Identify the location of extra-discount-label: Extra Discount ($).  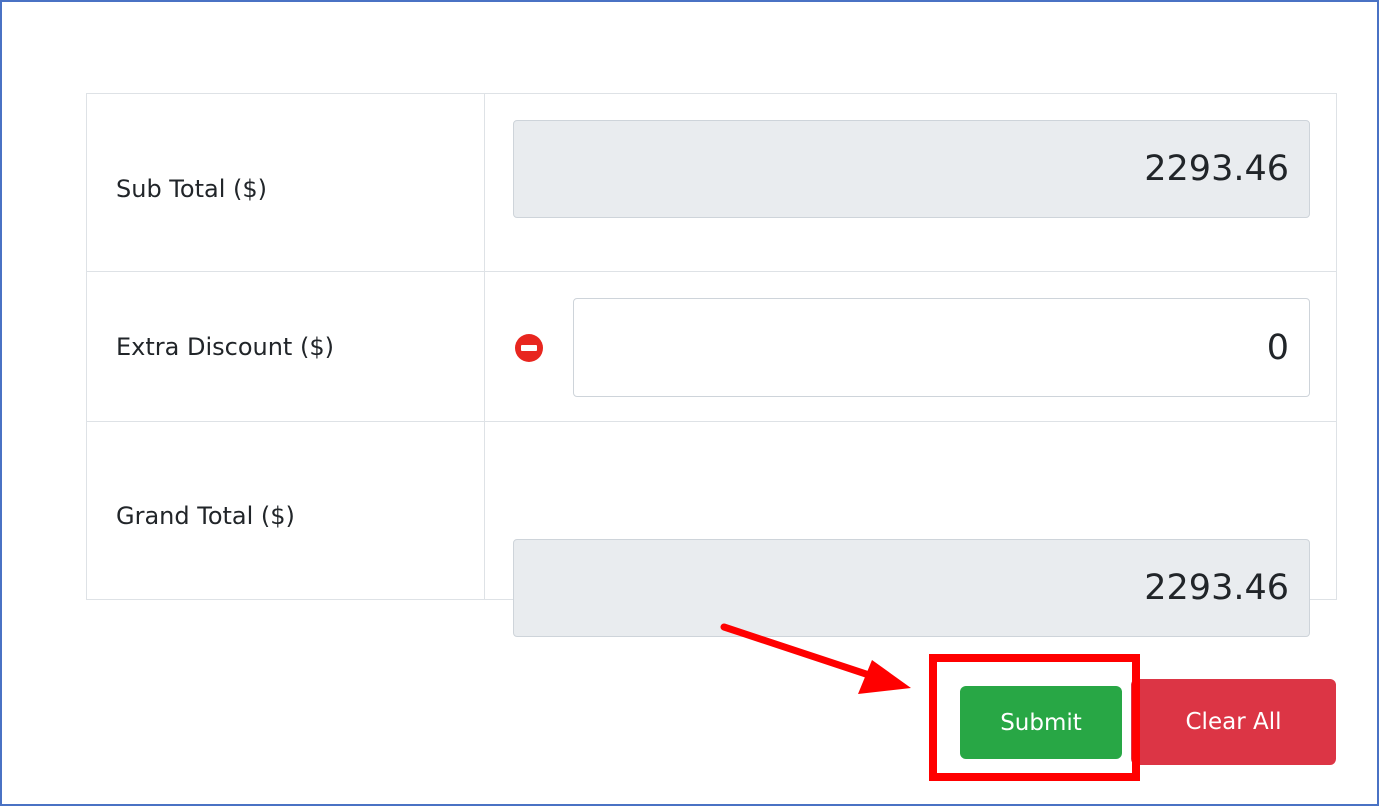
(225, 346).